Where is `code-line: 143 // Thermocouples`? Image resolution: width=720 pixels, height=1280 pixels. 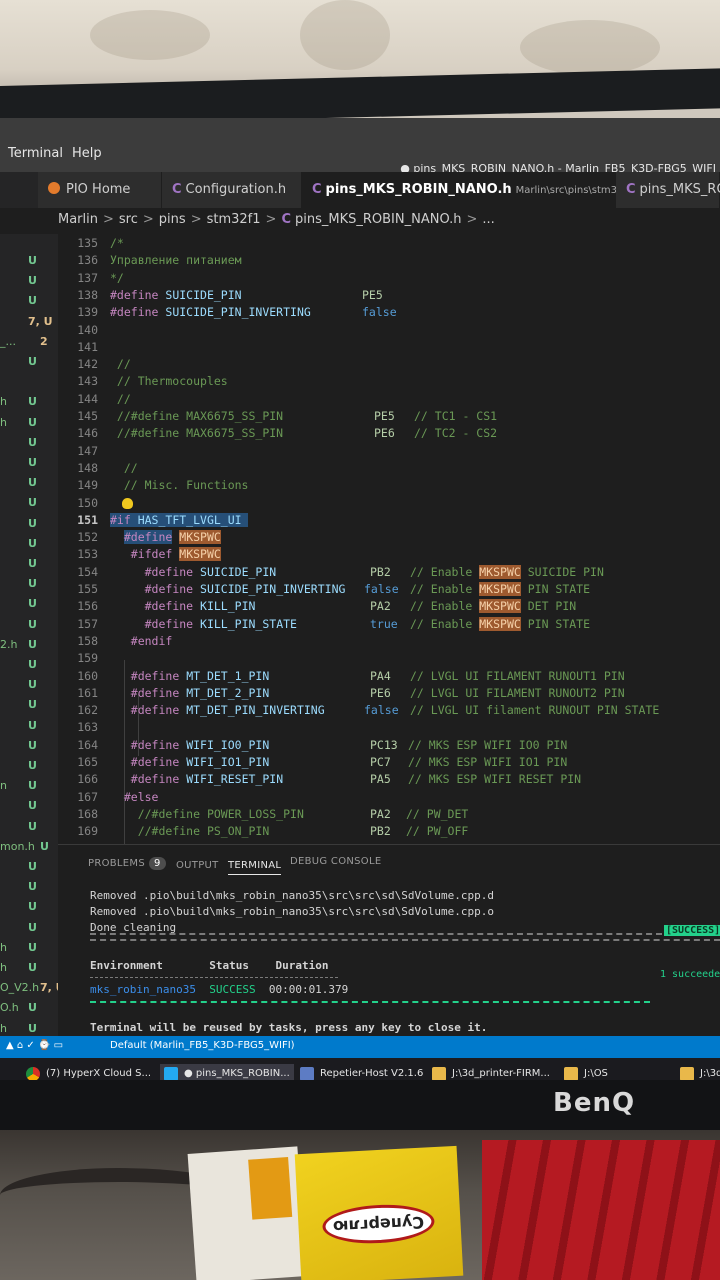
code-line: 143 // Thermocouples is located at coordinates (389, 382).